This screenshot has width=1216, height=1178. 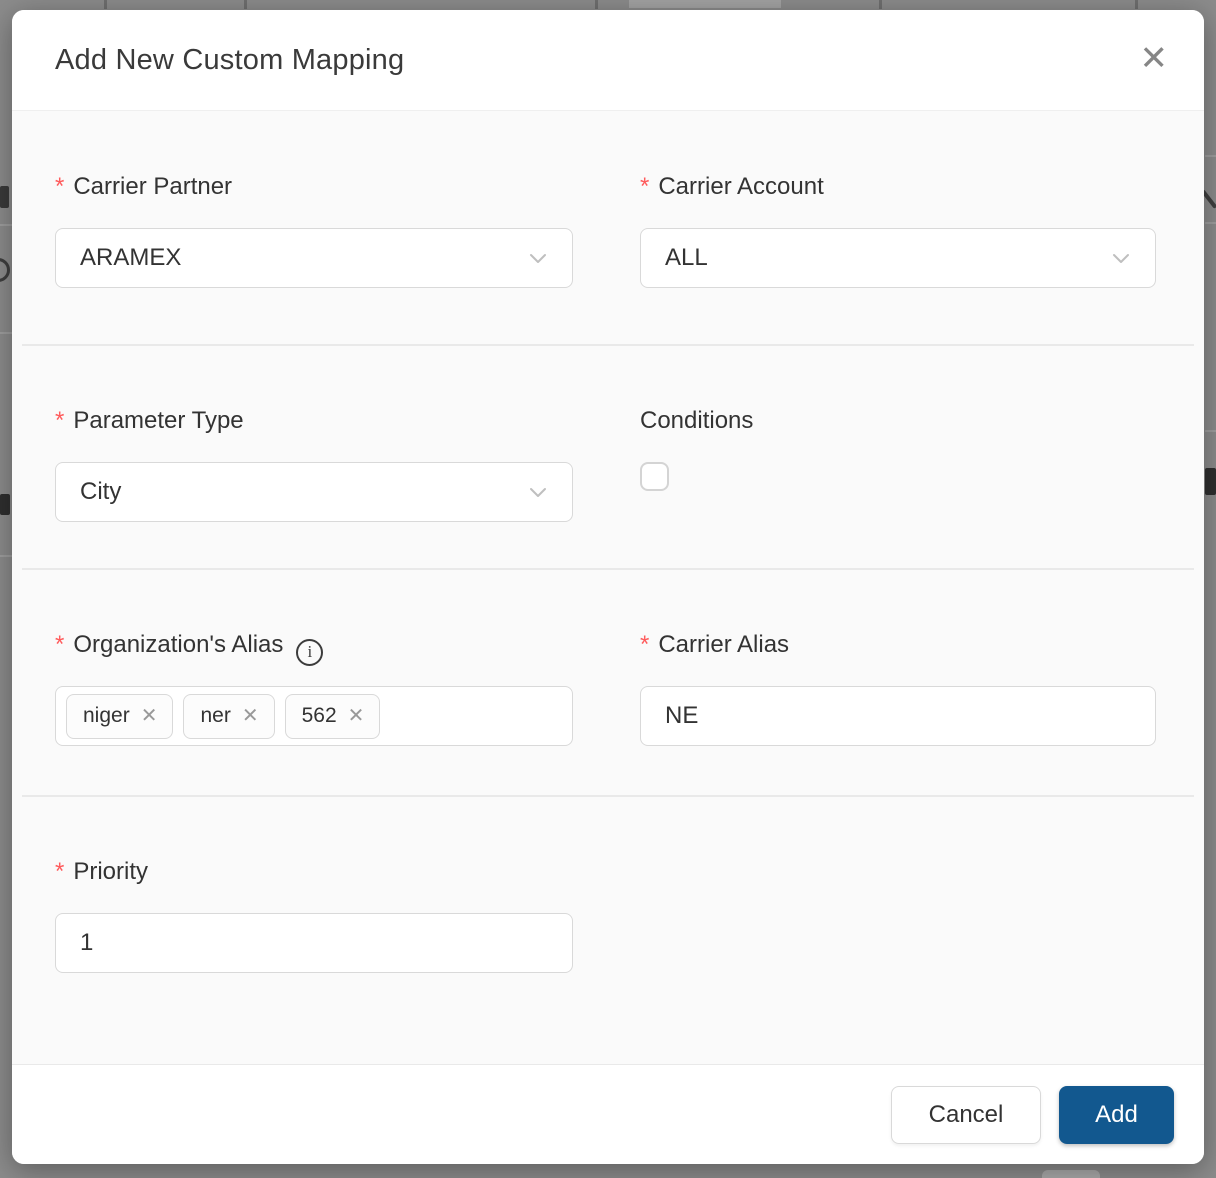 What do you see at coordinates (1071, 1174) in the screenshot?
I see `backdrop-button-fragment` at bounding box center [1071, 1174].